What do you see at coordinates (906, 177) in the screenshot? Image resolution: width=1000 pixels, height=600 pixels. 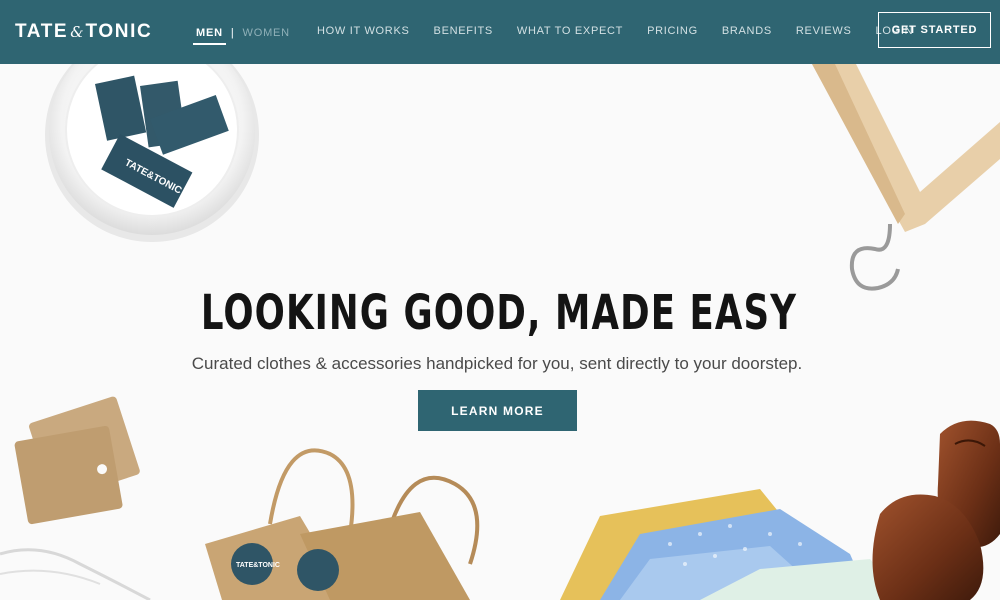 I see `wooden-hanger-image` at bounding box center [906, 177].